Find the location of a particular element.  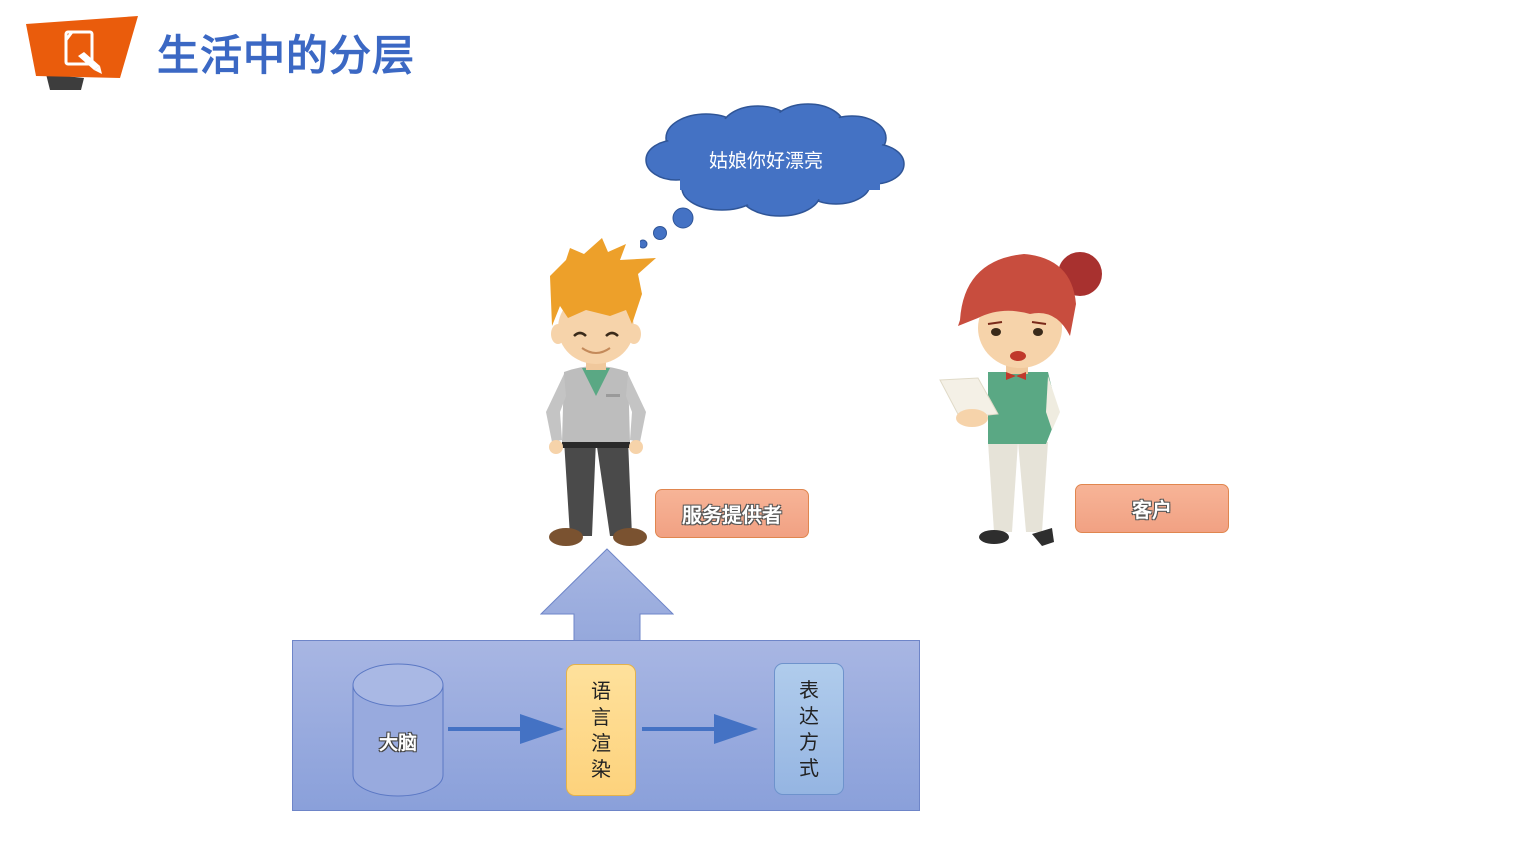

render-char: 言 is located at coordinates (601, 717).